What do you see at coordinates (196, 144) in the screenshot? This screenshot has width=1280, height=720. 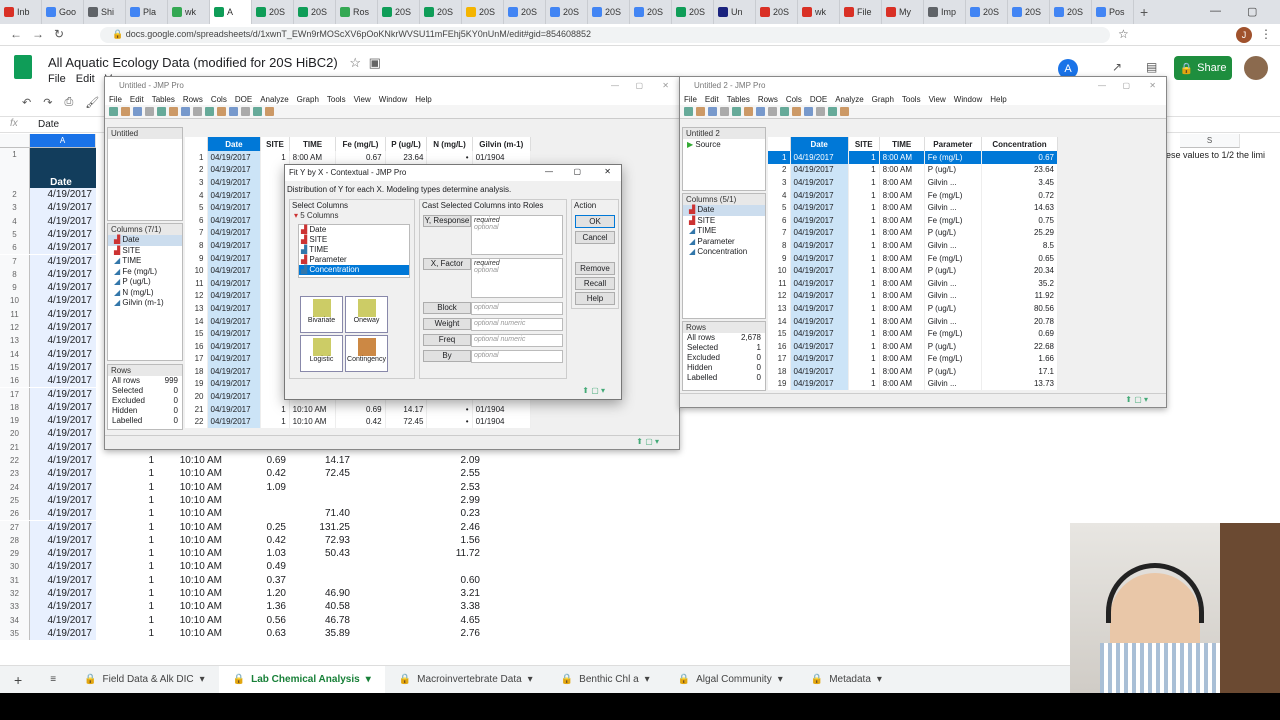 I see `row-header-corner` at bounding box center [196, 144].